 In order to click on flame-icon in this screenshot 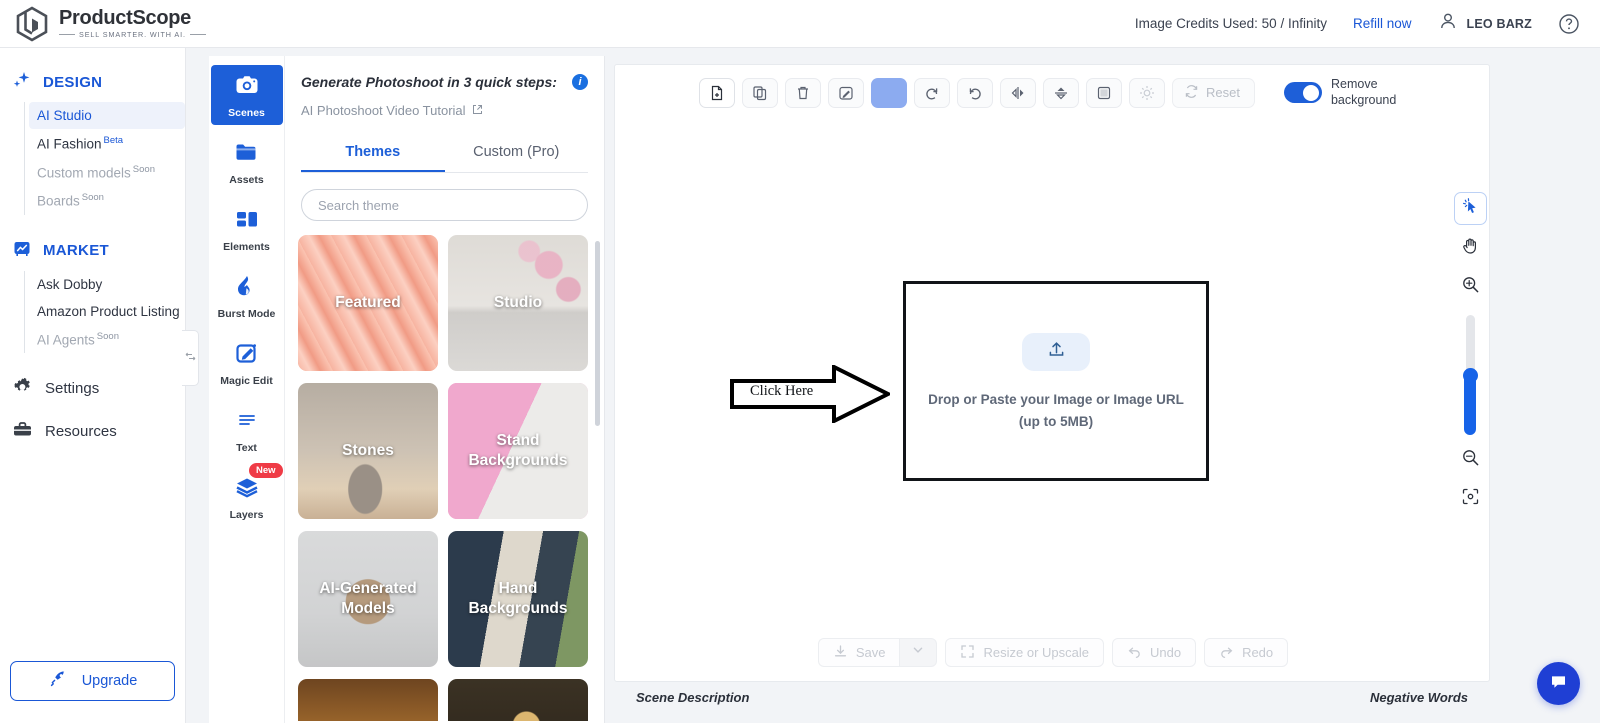, I will do `click(247, 288)`.